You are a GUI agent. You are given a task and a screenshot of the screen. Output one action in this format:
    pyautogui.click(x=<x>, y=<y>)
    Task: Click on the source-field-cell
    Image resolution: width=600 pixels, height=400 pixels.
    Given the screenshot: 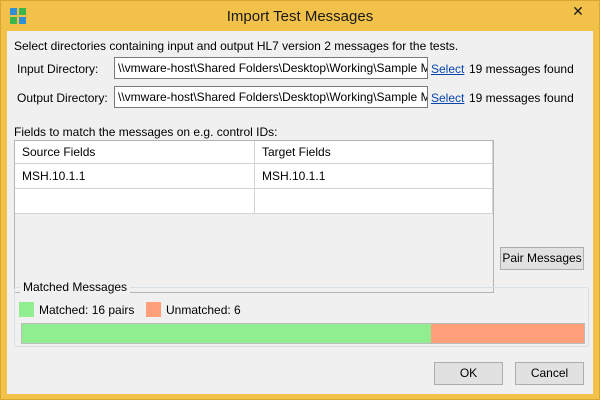 What is the action you would take?
    pyautogui.click(x=135, y=201)
    